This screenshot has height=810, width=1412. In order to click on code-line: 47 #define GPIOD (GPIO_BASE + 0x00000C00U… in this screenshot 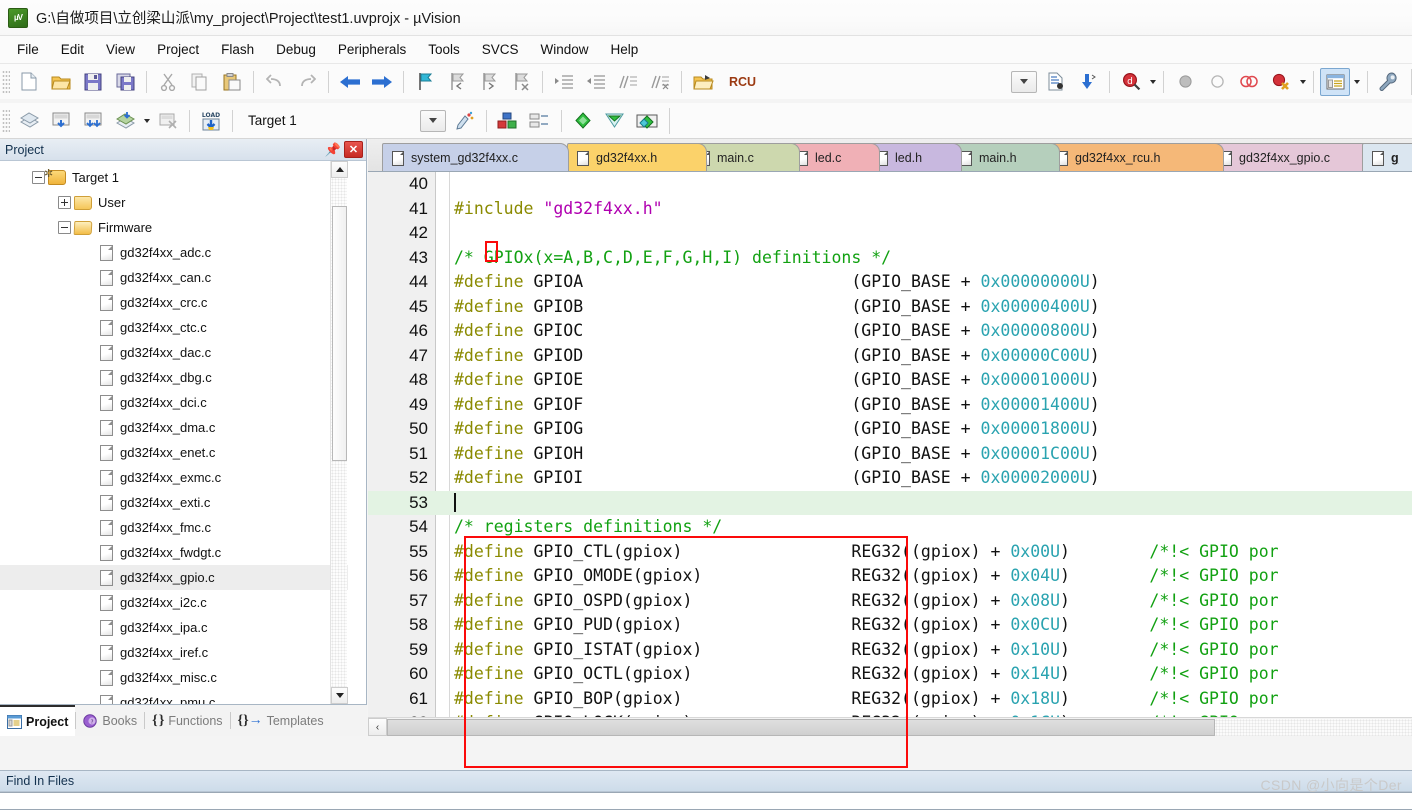, I will do `click(890, 356)`.